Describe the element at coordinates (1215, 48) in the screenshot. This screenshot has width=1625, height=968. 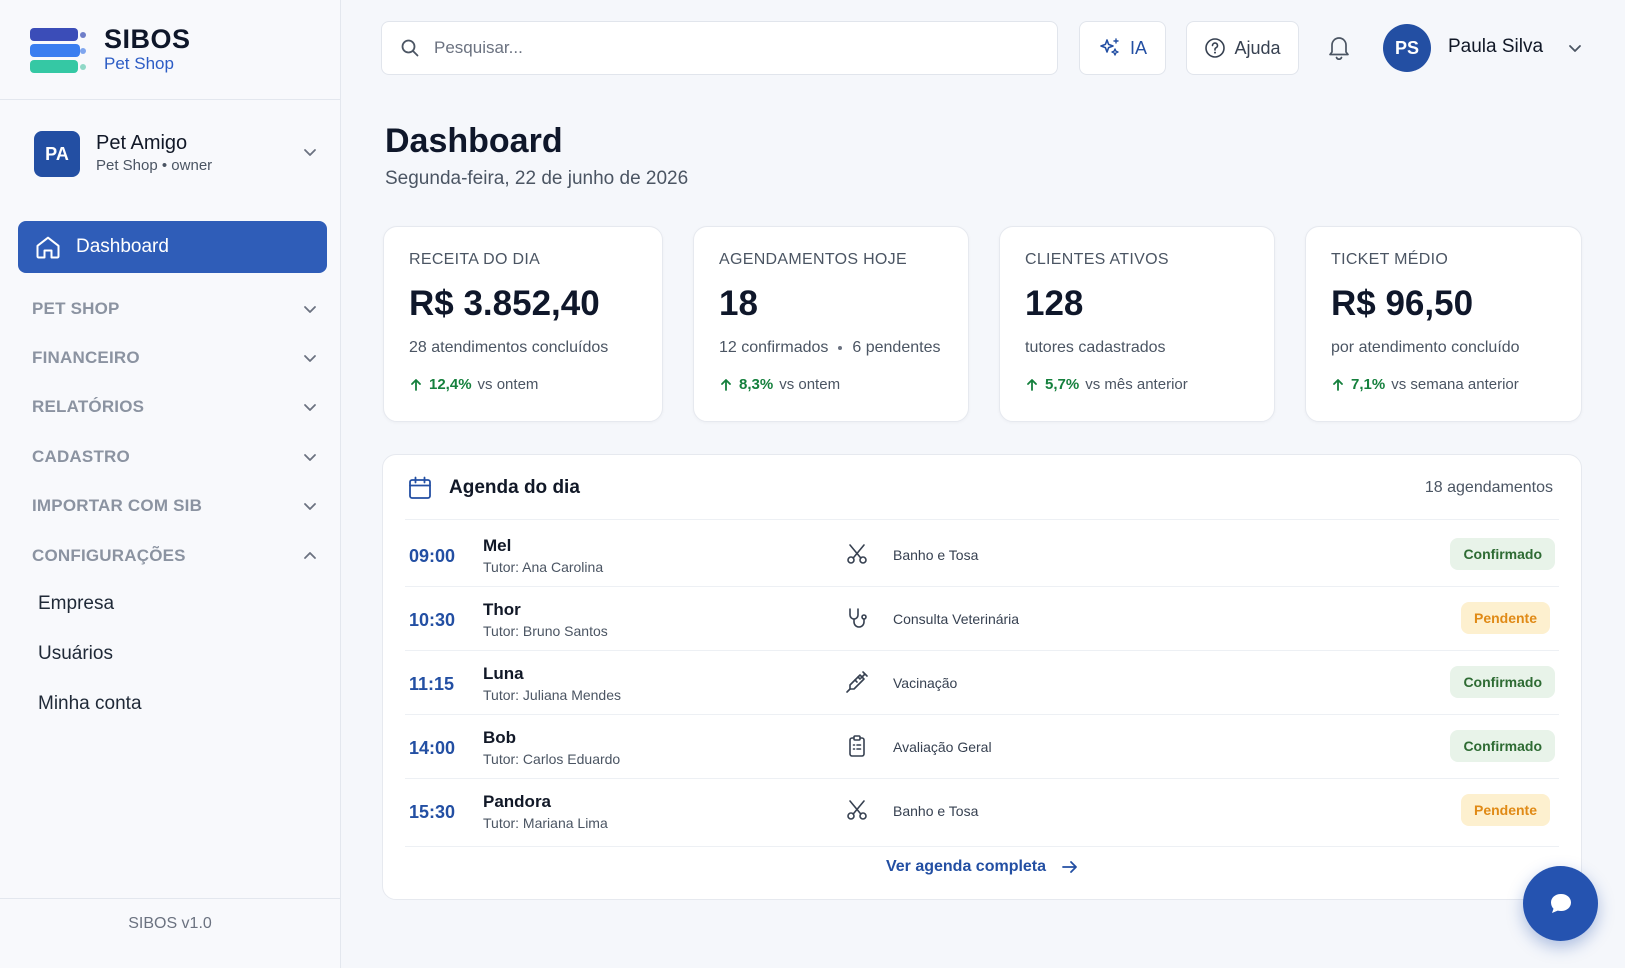
I see `help-circle-icon` at that location.